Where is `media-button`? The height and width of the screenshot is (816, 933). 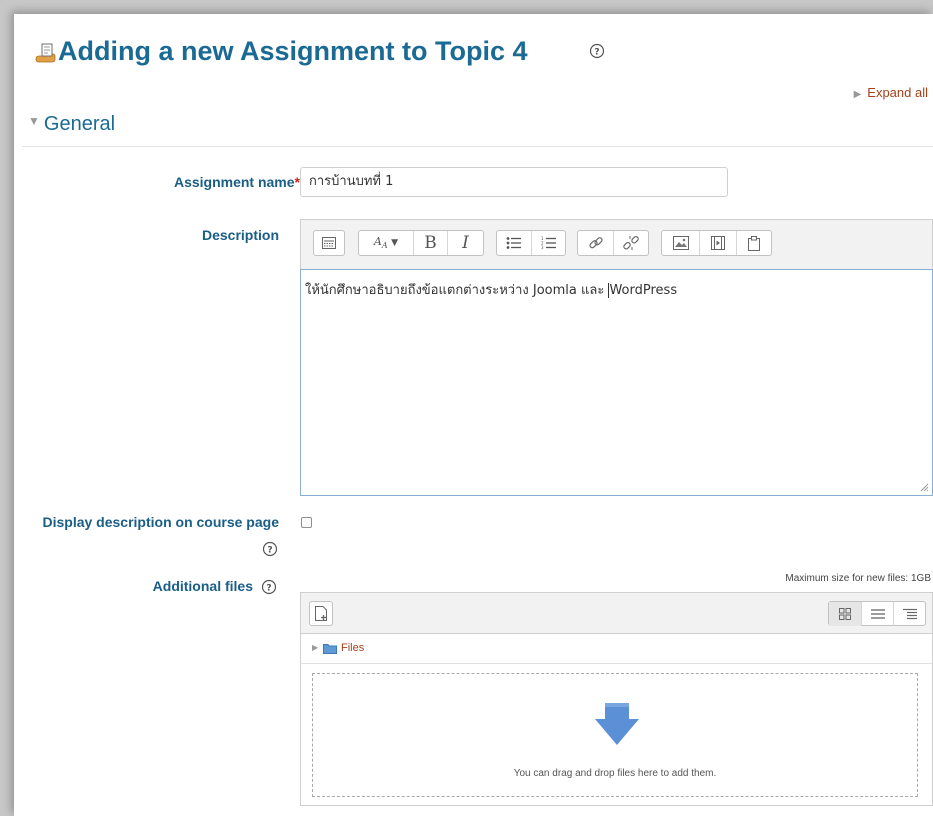 media-button is located at coordinates (717, 243).